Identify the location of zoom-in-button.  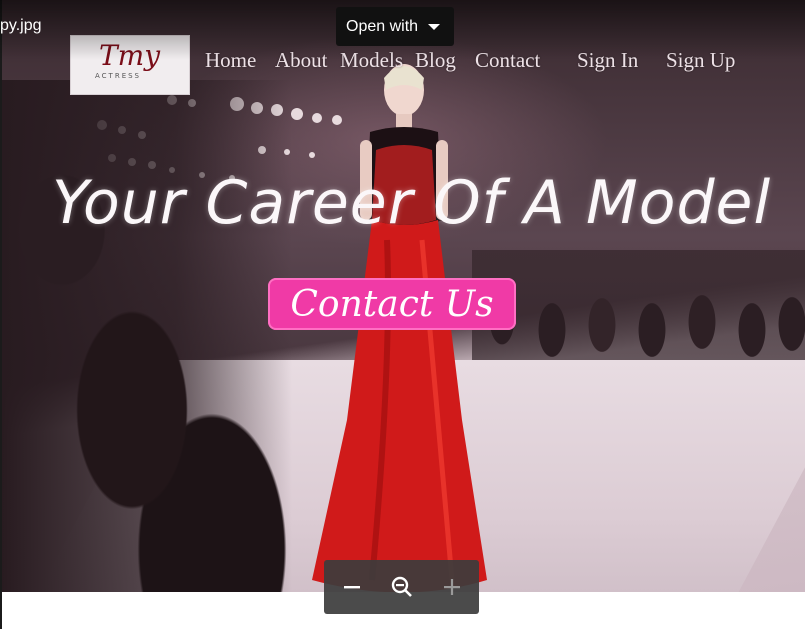
(452, 587).